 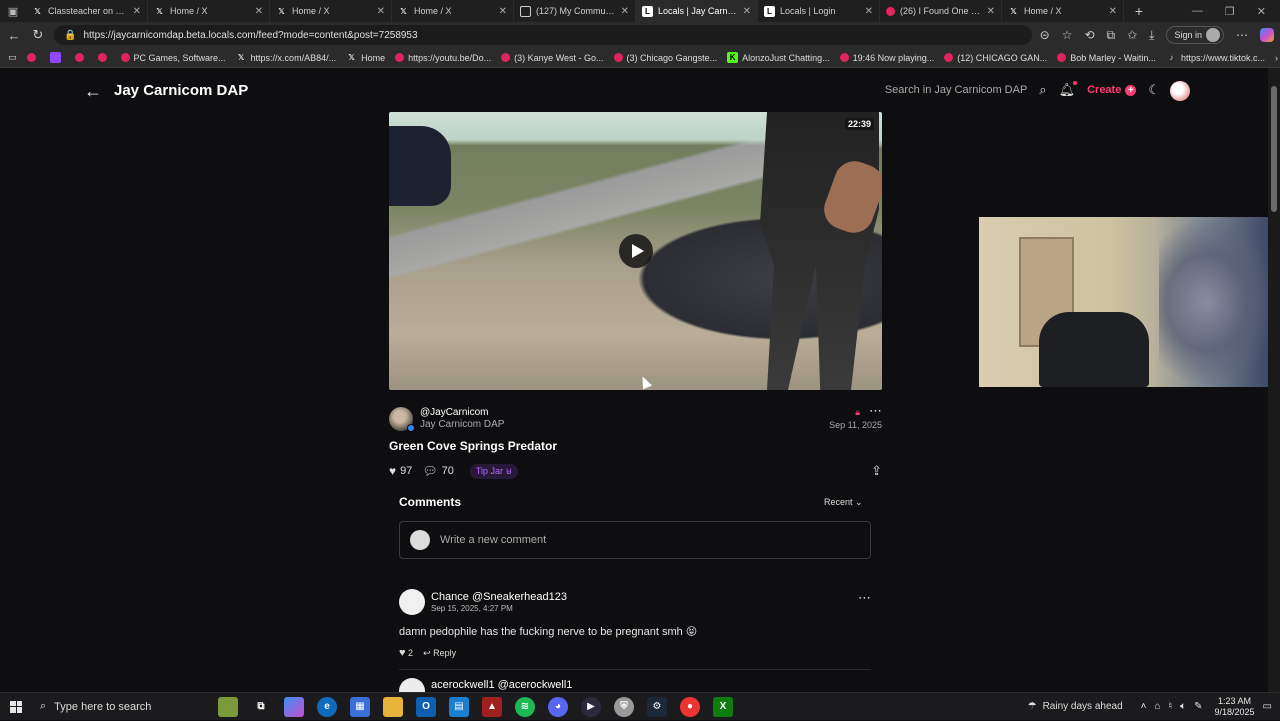 What do you see at coordinates (1235, 707) in the screenshot?
I see `clock: 1:23 AM 9/18/2025` at bounding box center [1235, 707].